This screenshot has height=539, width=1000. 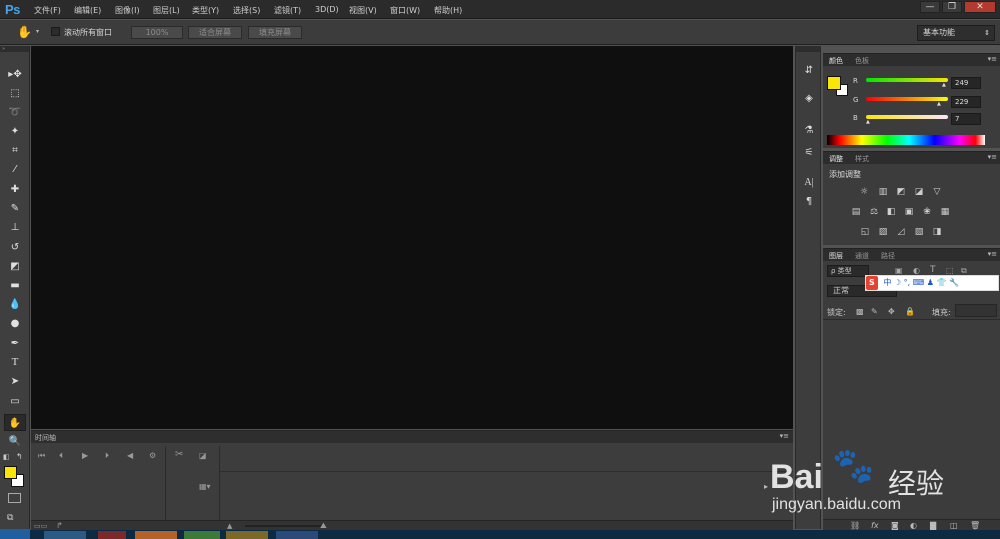 What do you see at coordinates (41, 456) in the screenshot?
I see `first-frame-icon: ⏮` at bounding box center [41, 456].